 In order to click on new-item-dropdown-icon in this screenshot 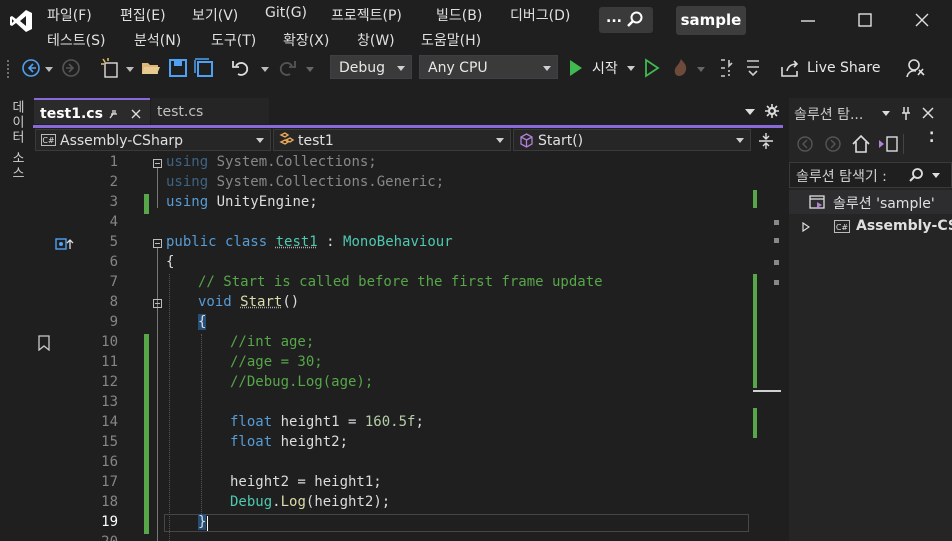, I will do `click(130, 69)`.